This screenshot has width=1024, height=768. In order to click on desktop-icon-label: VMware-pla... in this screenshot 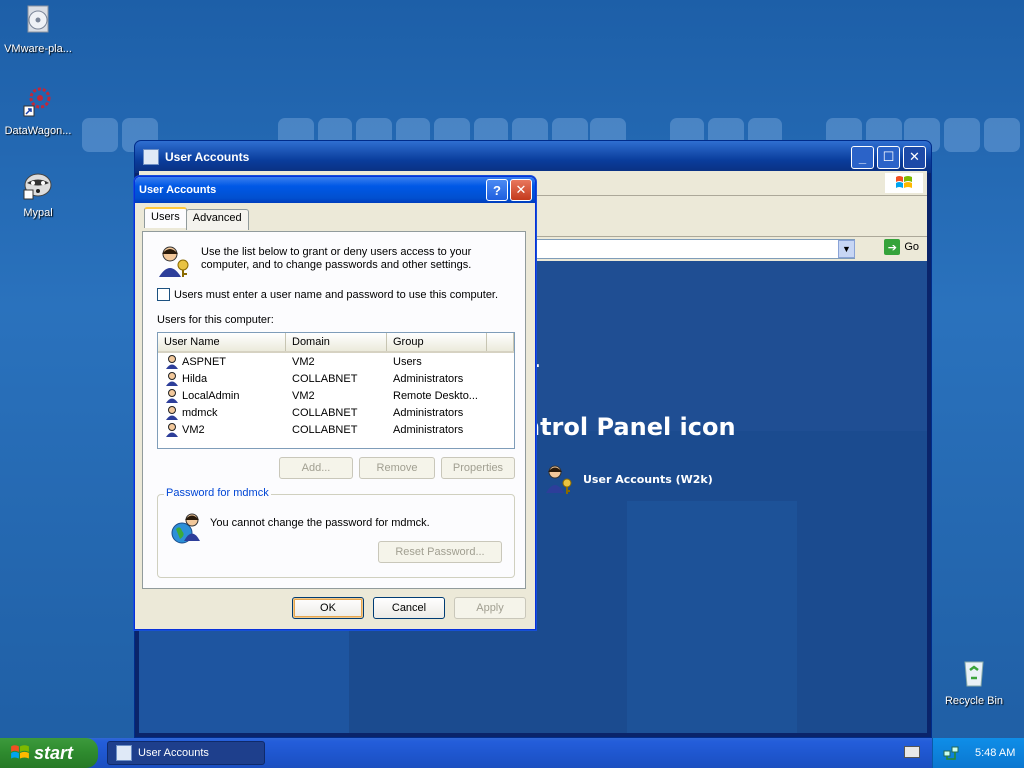, I will do `click(38, 49)`.